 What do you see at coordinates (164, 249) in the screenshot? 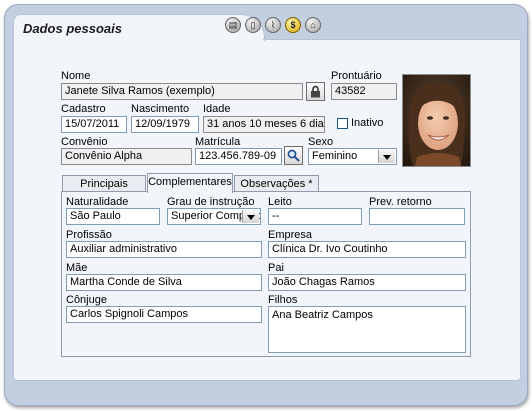
I see `profissao-field: Auxiliar administrativo` at bounding box center [164, 249].